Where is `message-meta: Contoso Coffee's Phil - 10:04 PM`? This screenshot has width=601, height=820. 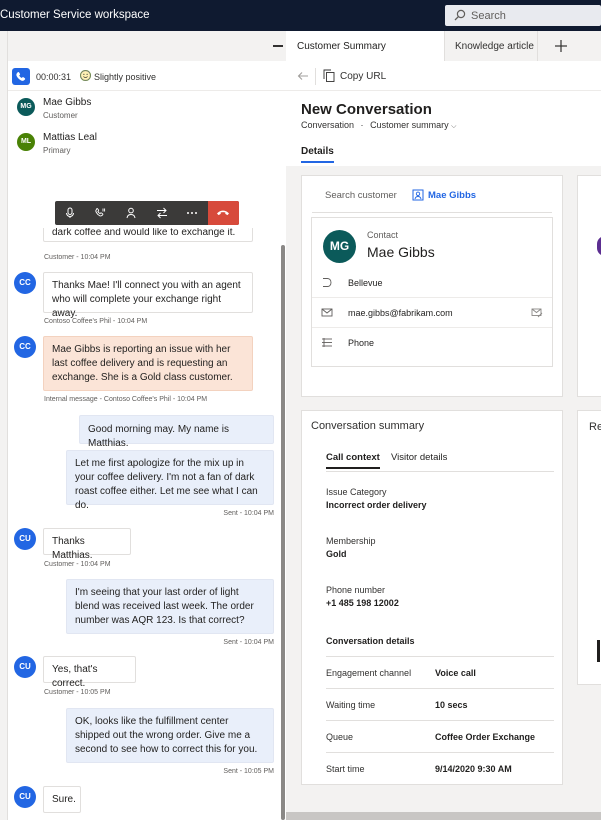 message-meta: Contoso Coffee's Phil - 10:04 PM is located at coordinates (96, 321).